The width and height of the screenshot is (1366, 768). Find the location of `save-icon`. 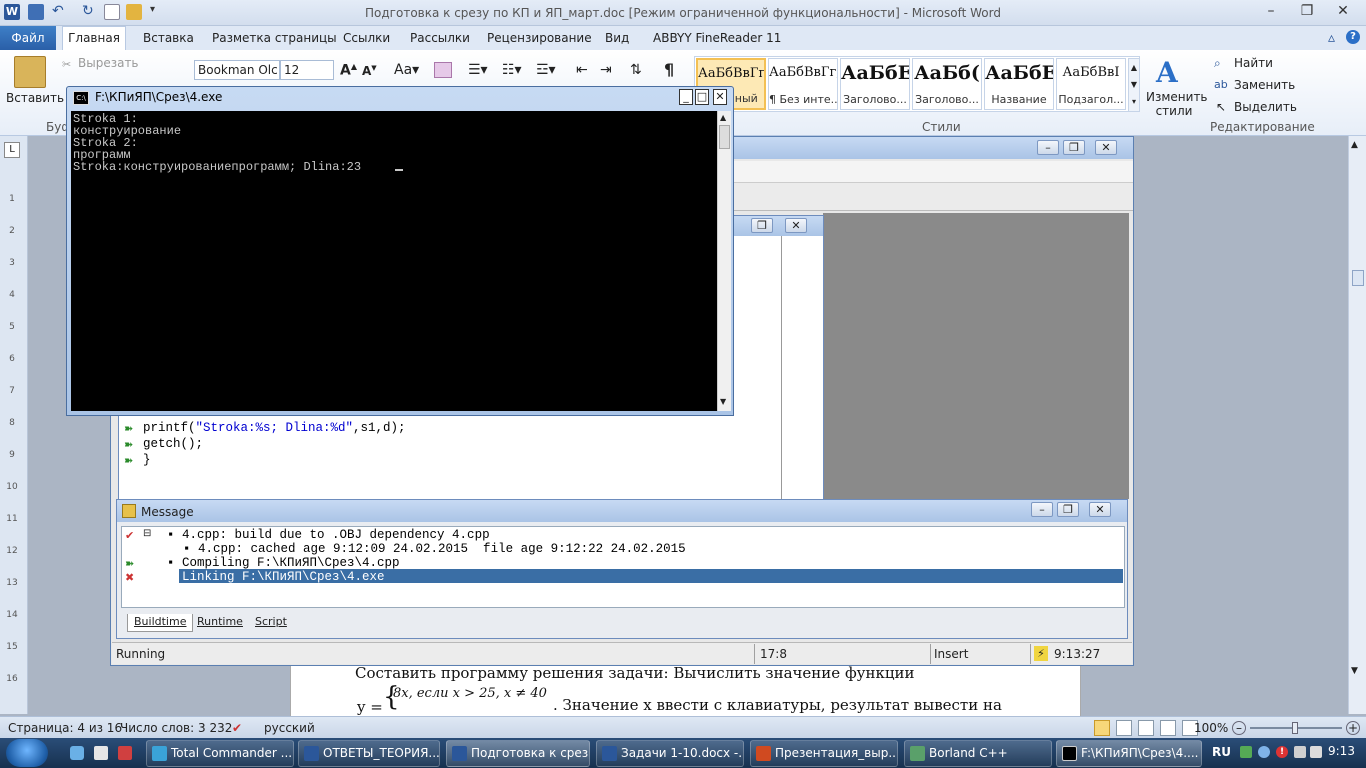

save-icon is located at coordinates (36, 12).